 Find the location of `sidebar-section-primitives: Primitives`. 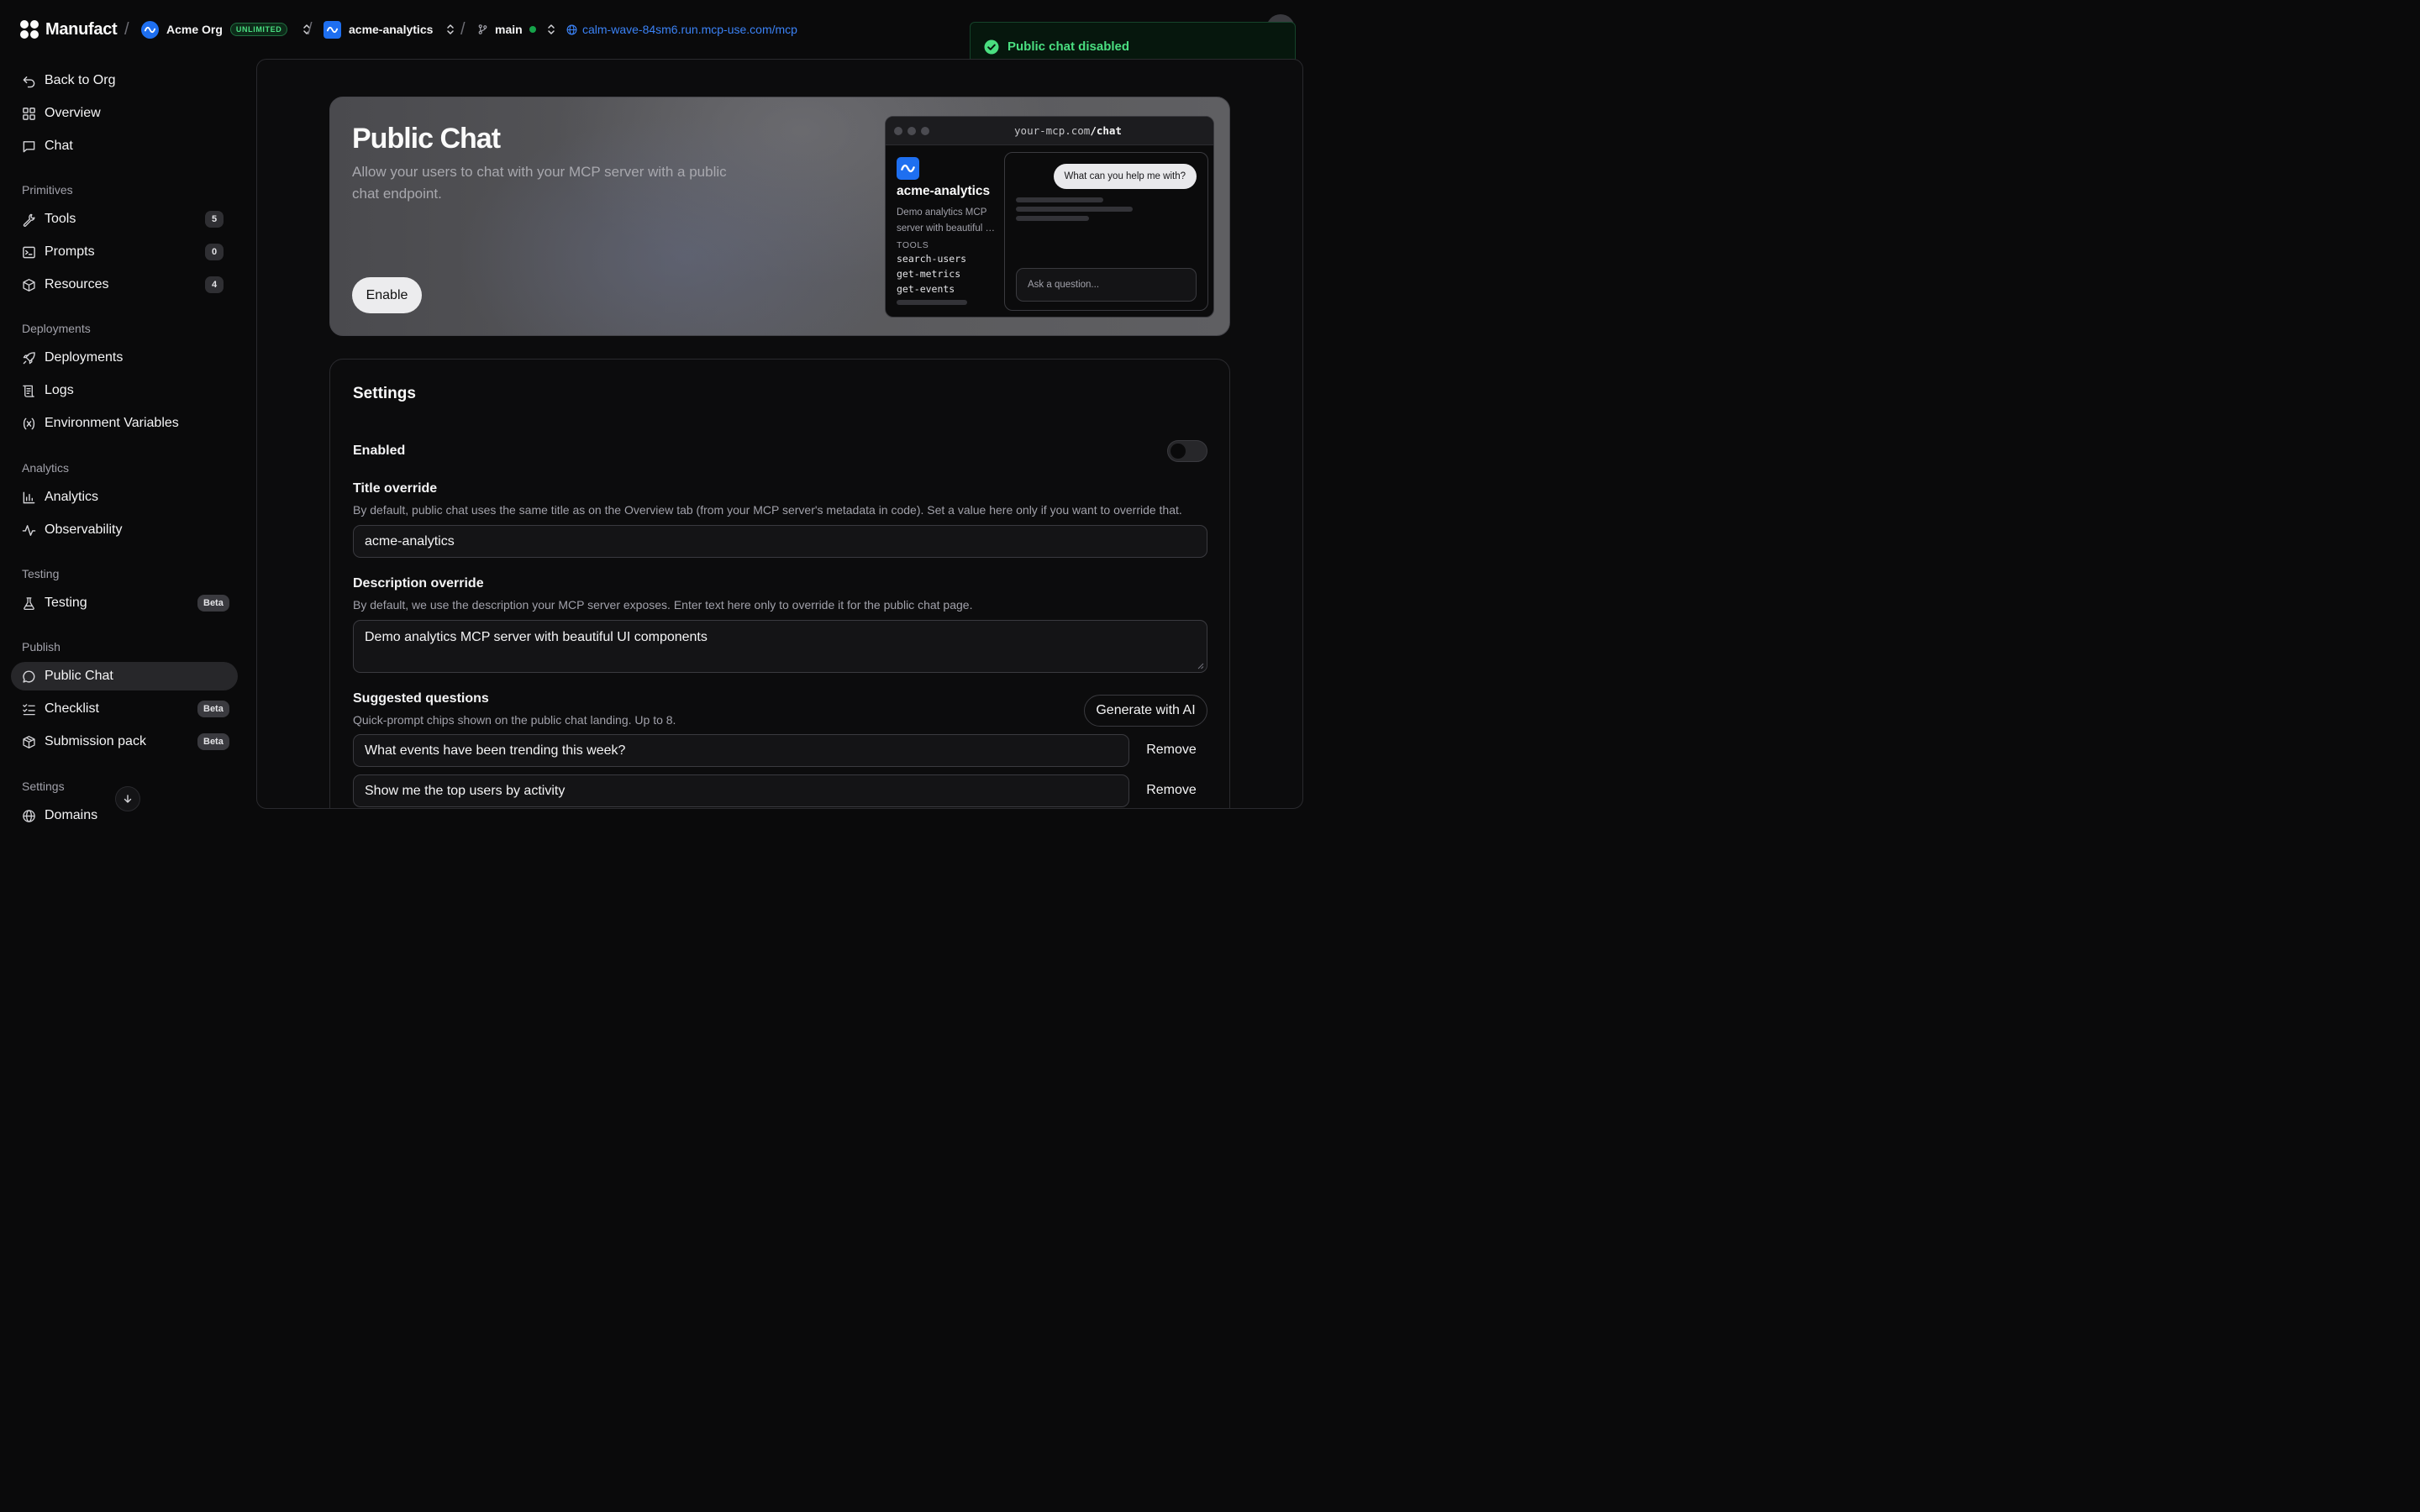

sidebar-section-primitives: Primitives is located at coordinates (47, 190).